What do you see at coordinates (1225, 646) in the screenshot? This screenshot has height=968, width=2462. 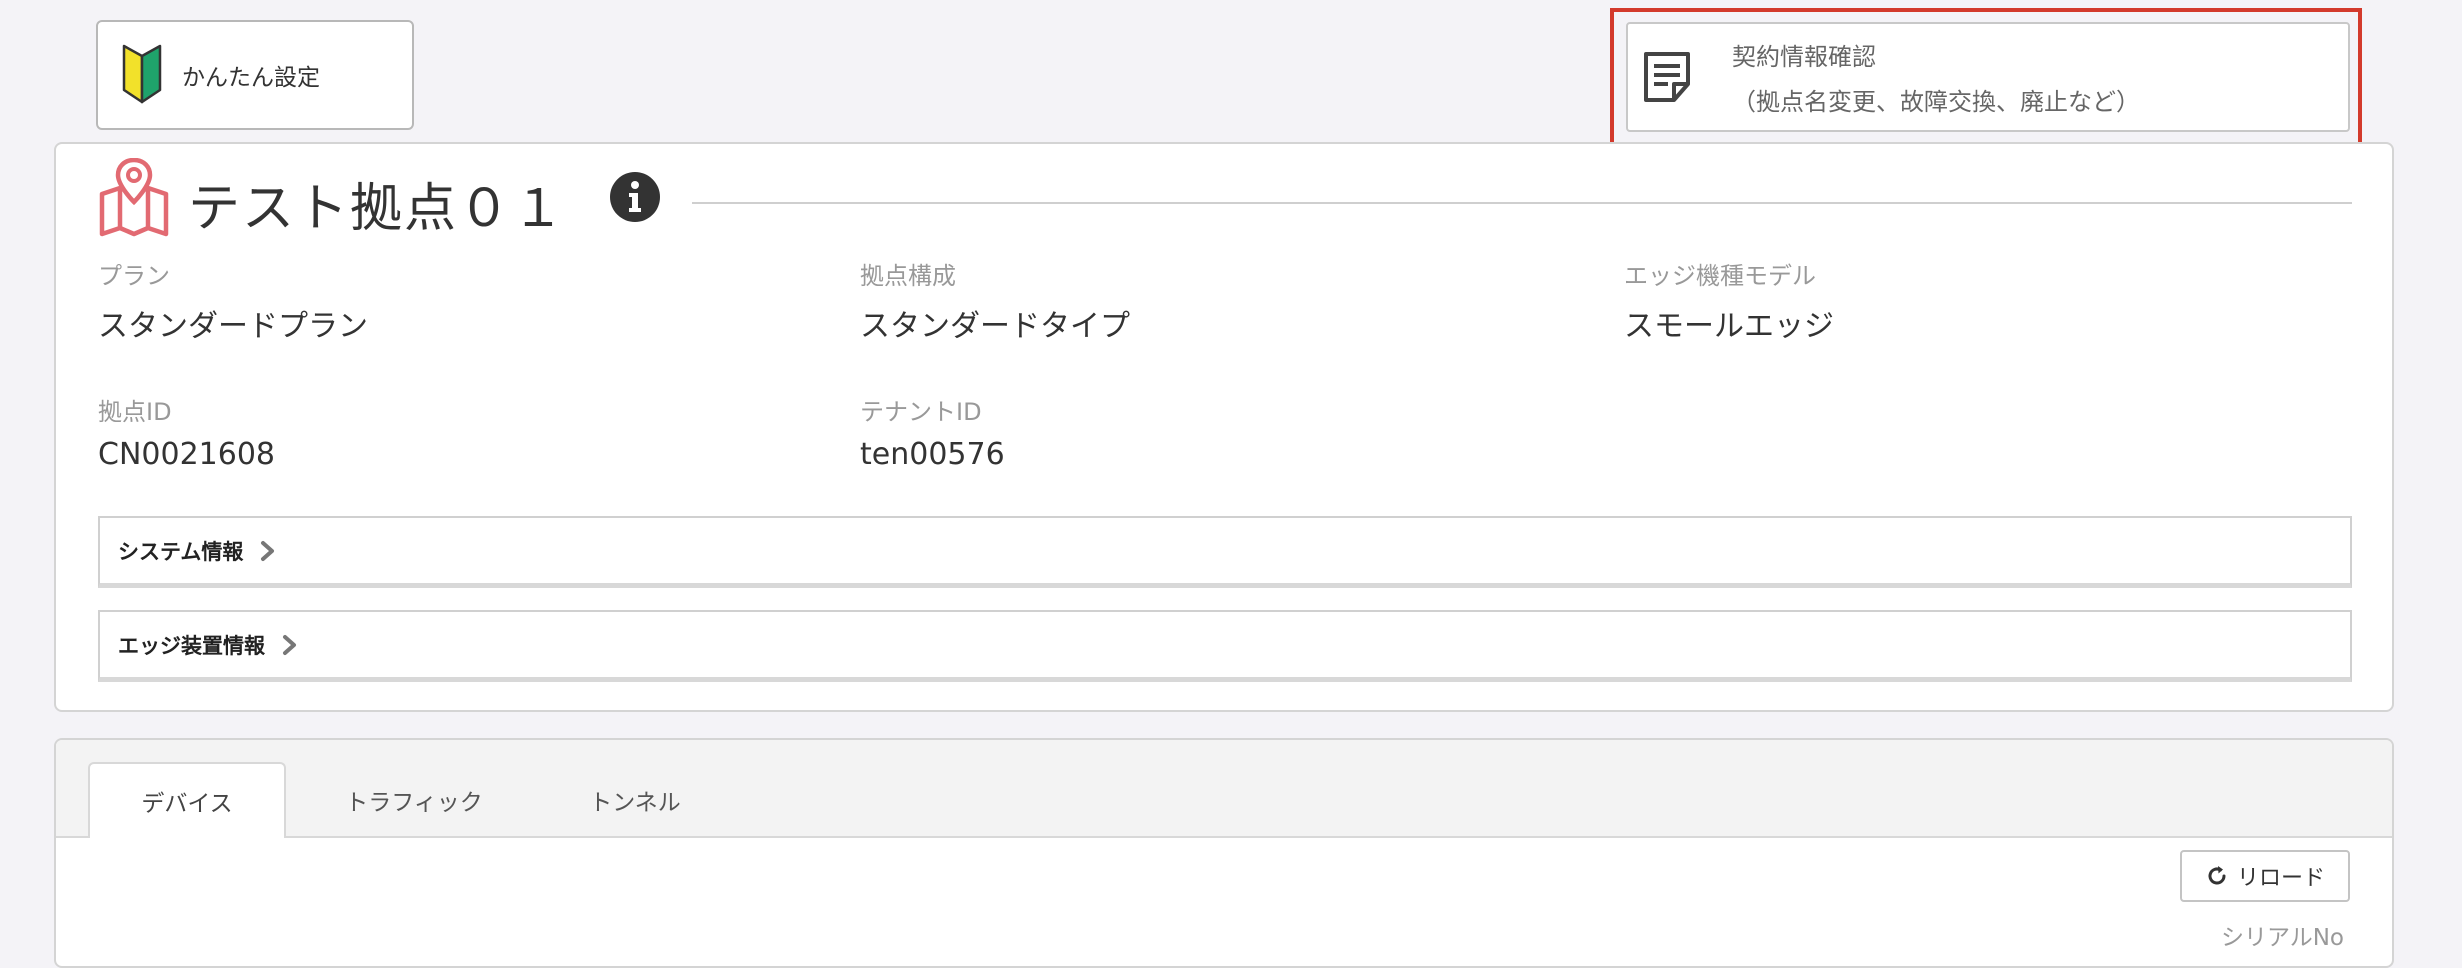 I see `edge-device-info-accordion: エッジ装置情報` at bounding box center [1225, 646].